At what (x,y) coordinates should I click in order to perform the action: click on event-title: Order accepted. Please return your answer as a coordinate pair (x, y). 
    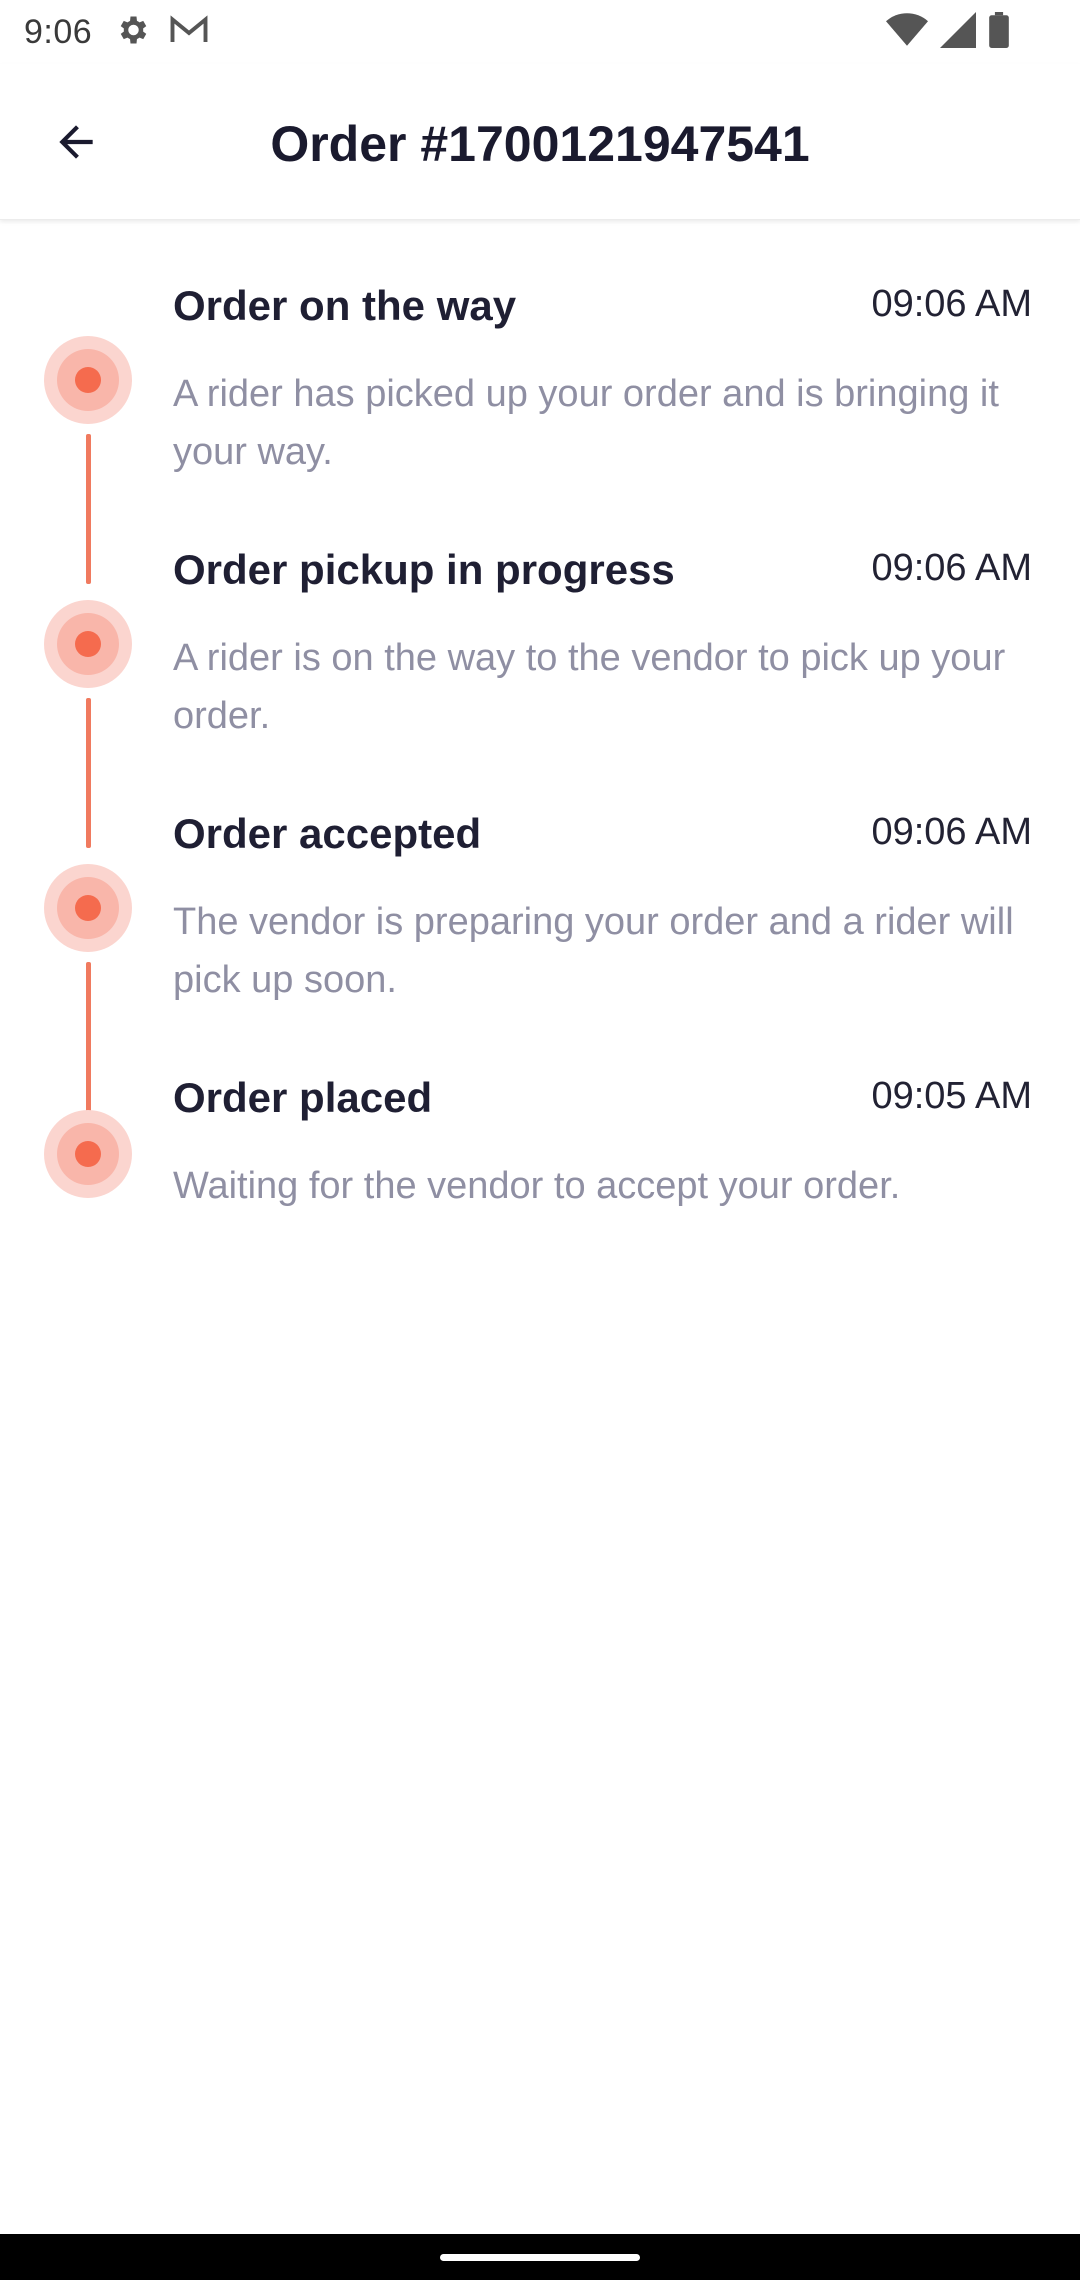
    Looking at the image, I should click on (327, 833).